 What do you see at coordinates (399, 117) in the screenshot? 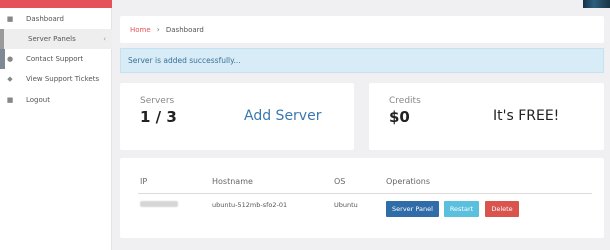
I see `credits-value: $0` at bounding box center [399, 117].